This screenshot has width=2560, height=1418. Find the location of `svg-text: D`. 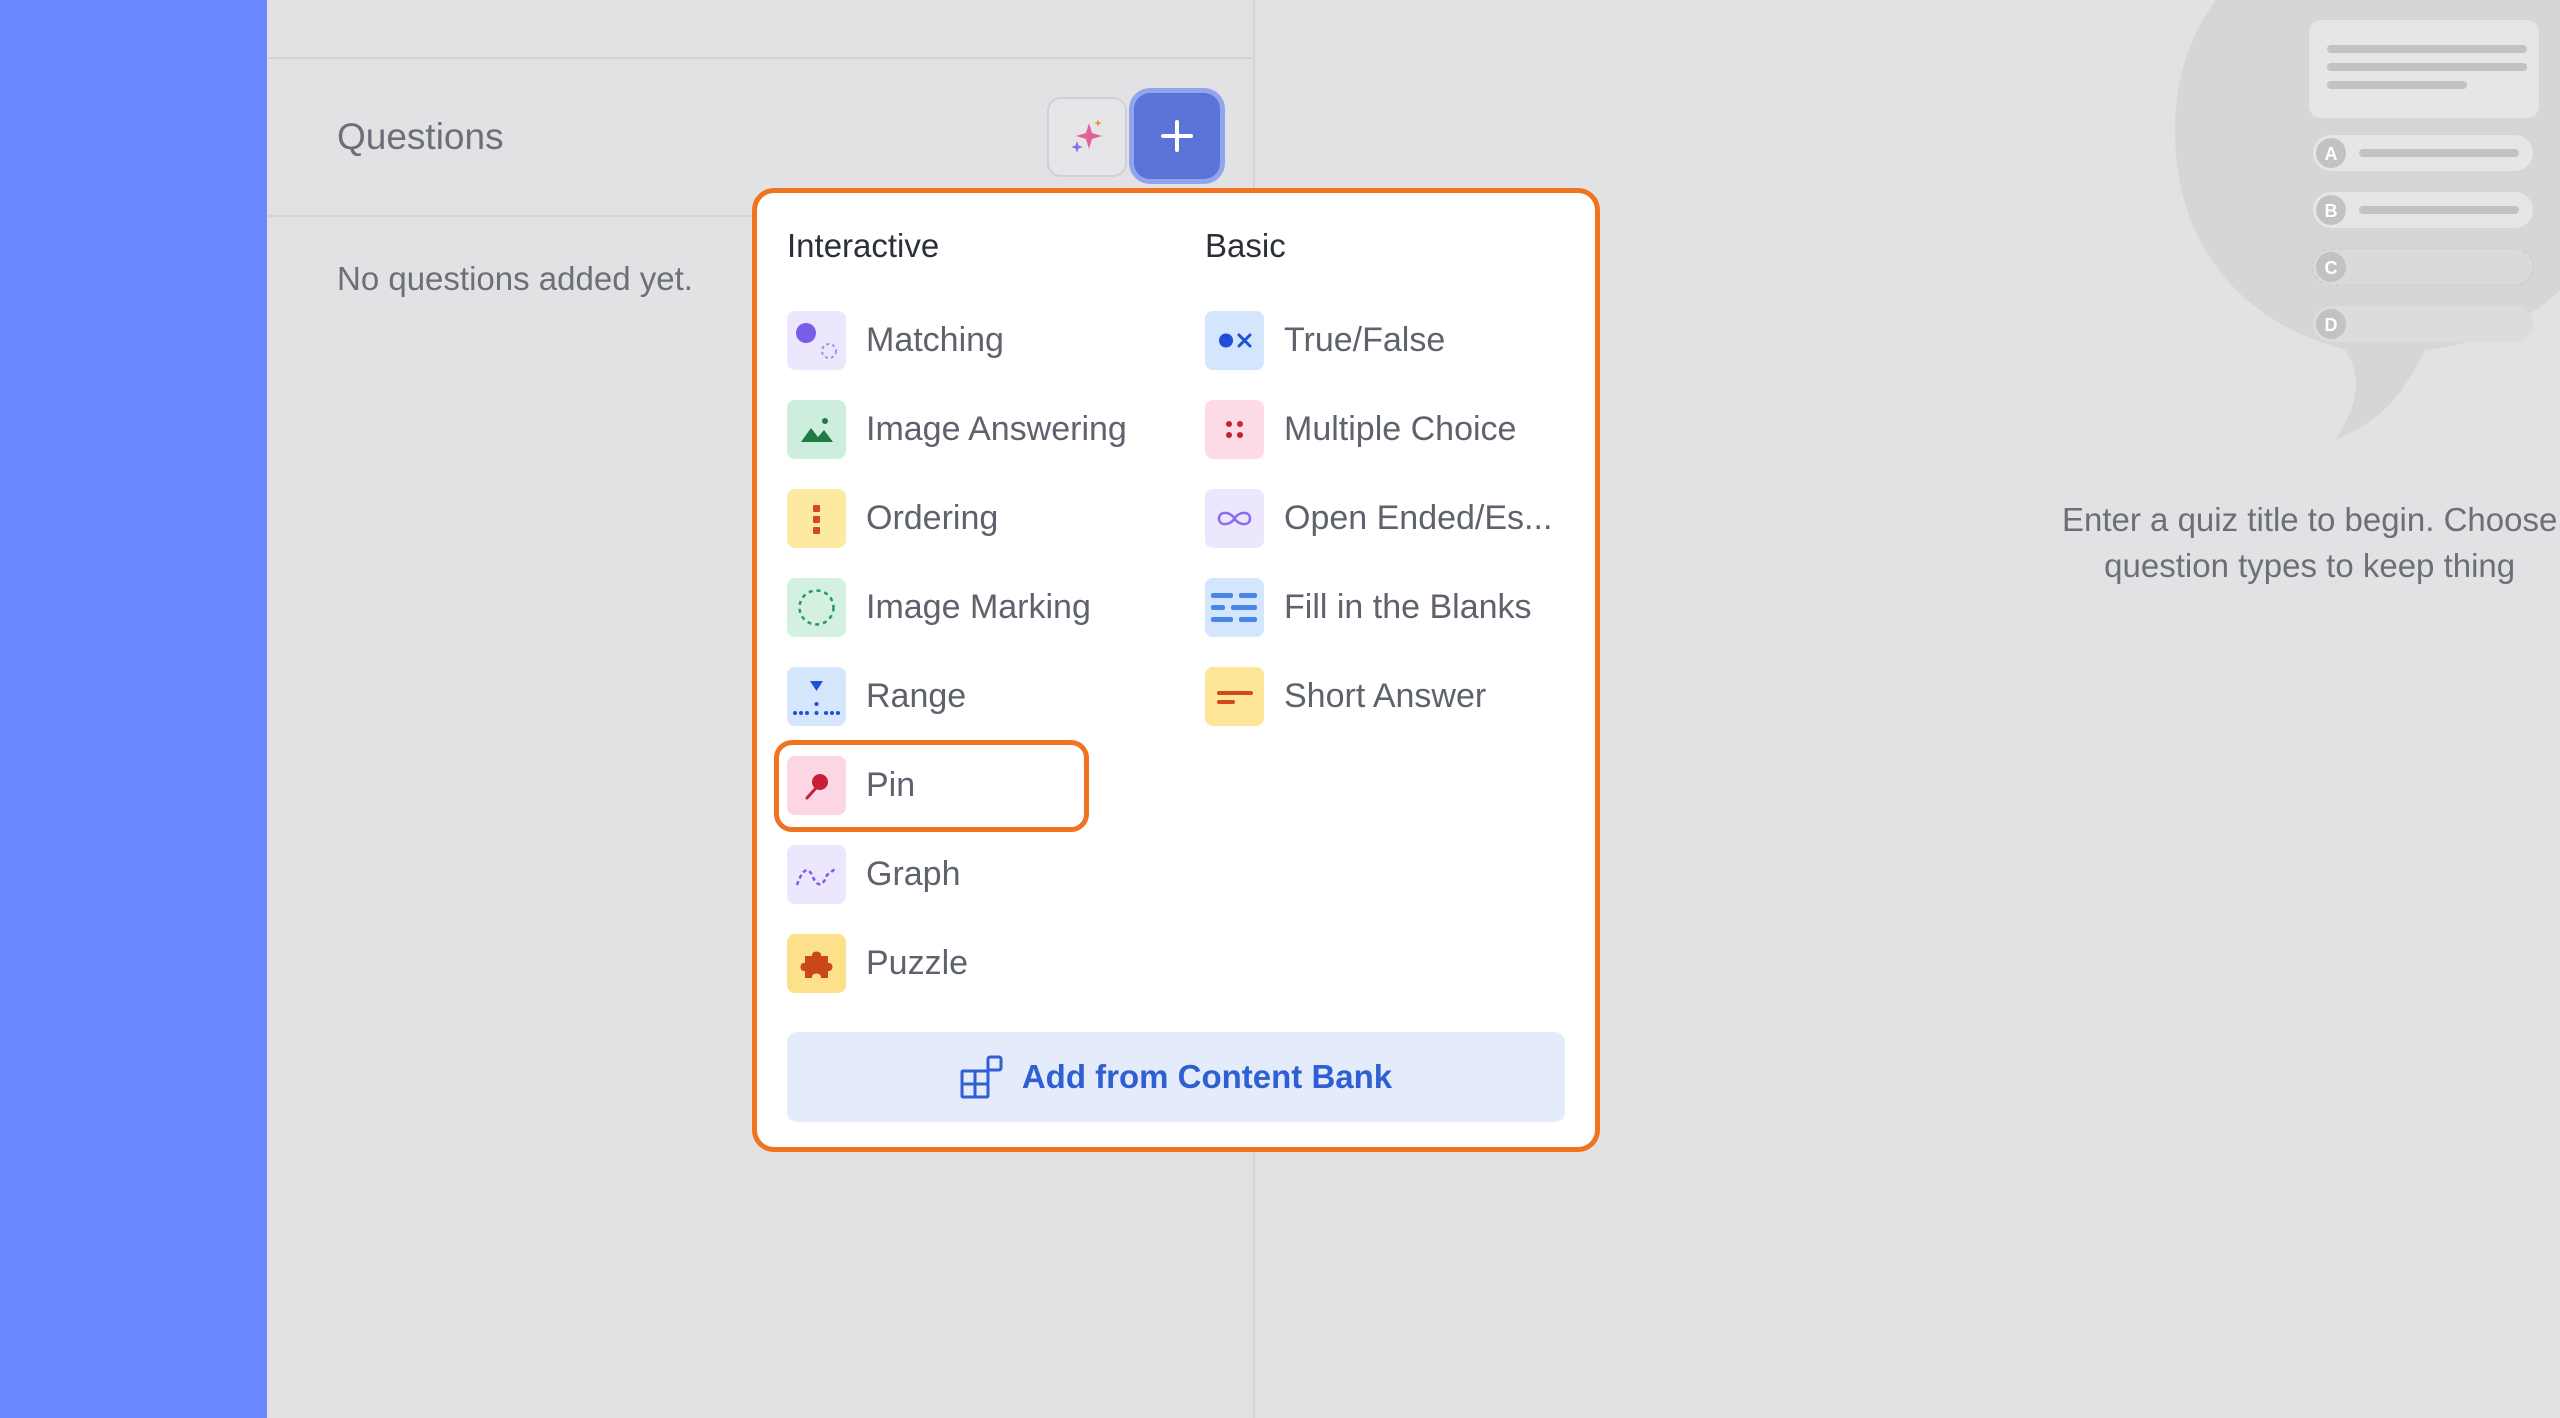

svg-text: D is located at coordinates (2331, 325).